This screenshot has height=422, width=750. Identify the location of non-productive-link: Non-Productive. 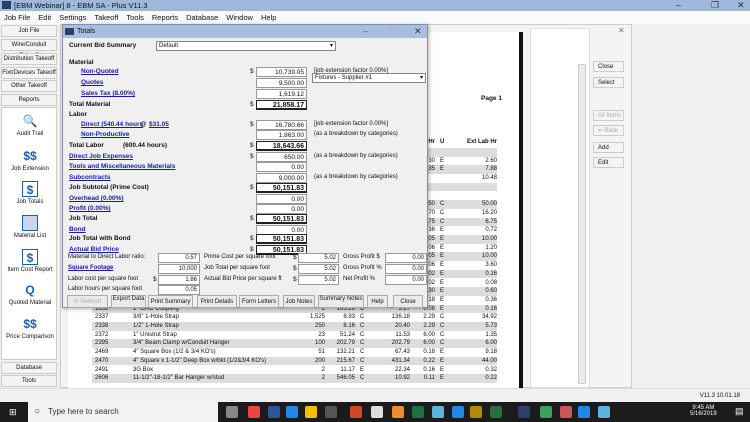
(105, 134).